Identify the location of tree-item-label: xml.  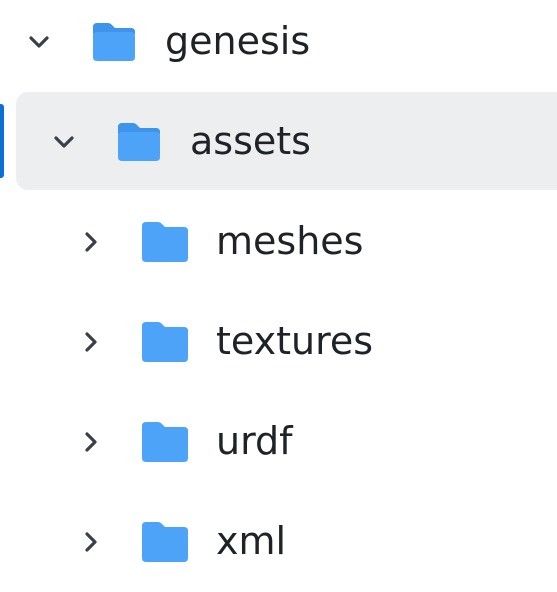
(251, 541).